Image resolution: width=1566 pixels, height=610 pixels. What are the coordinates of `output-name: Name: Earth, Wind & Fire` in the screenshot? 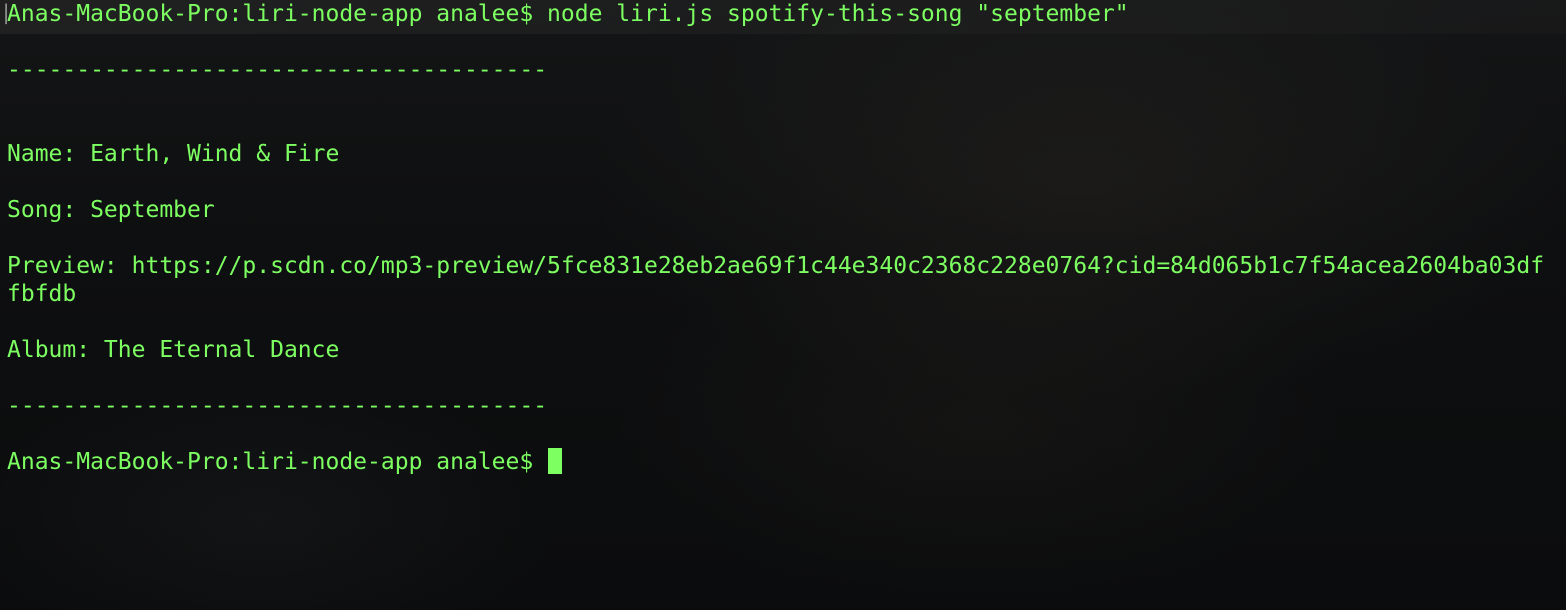 It's located at (173, 154).